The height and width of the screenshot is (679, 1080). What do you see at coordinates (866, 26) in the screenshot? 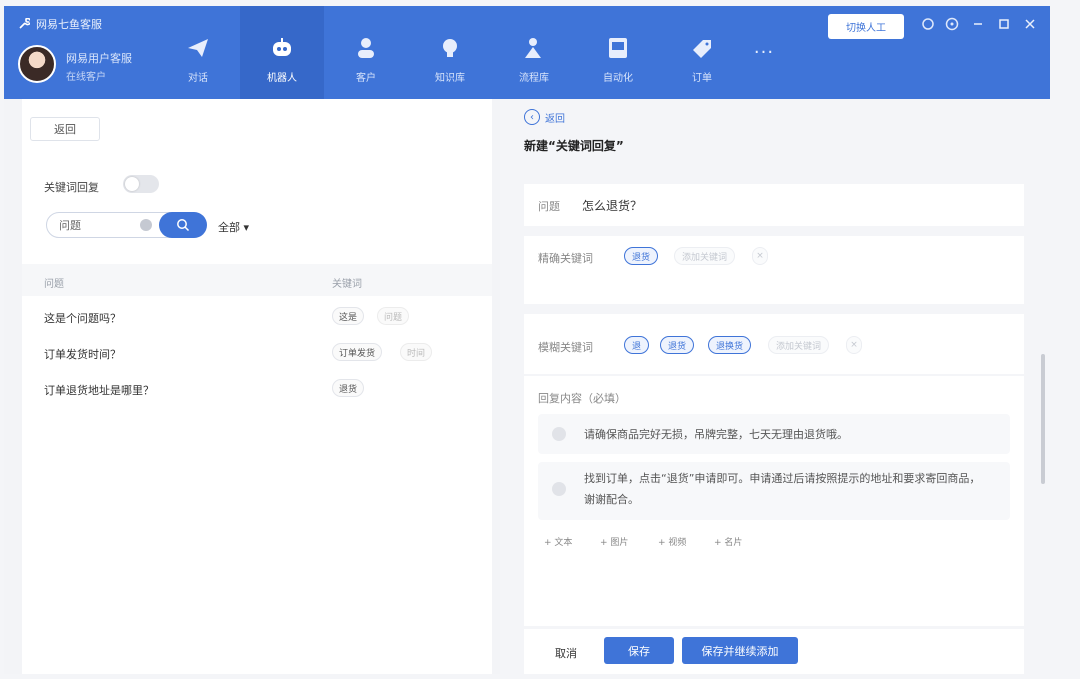
I see `switch-agent-button: 切换人工` at bounding box center [866, 26].